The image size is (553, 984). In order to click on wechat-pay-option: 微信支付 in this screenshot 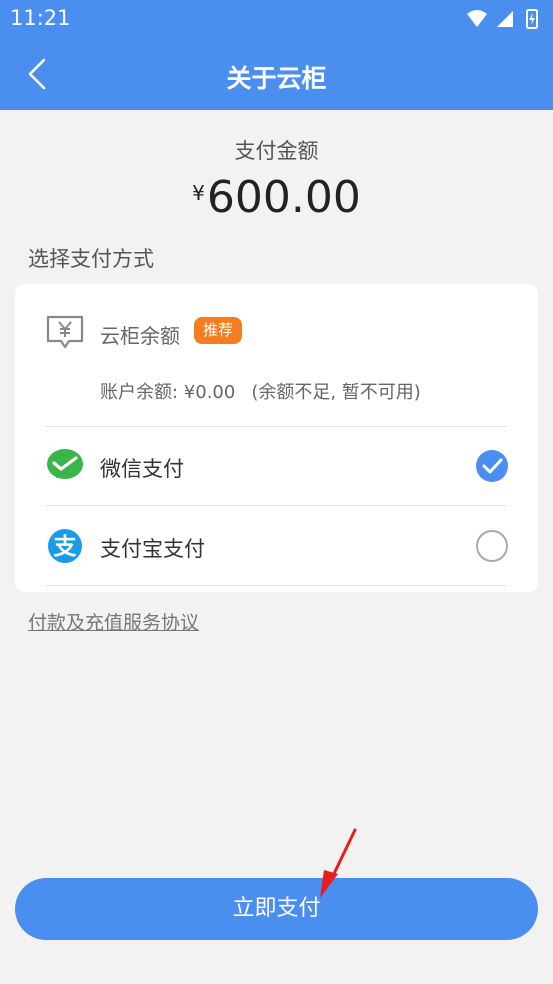, I will do `click(276, 466)`.